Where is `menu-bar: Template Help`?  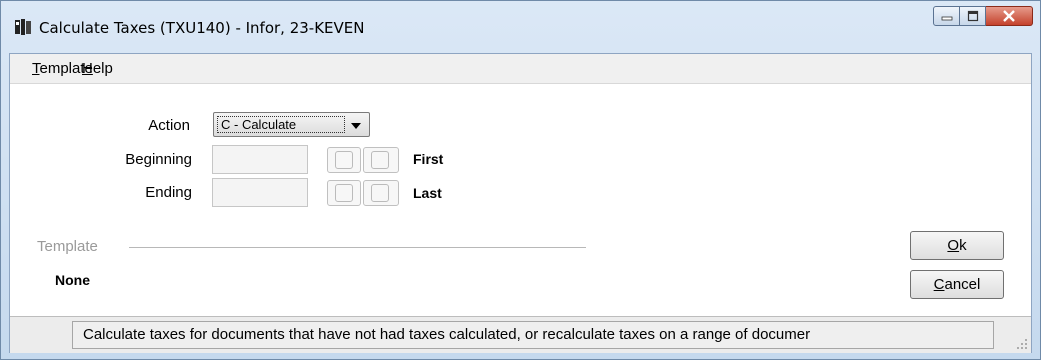 menu-bar: Template Help is located at coordinates (520, 69).